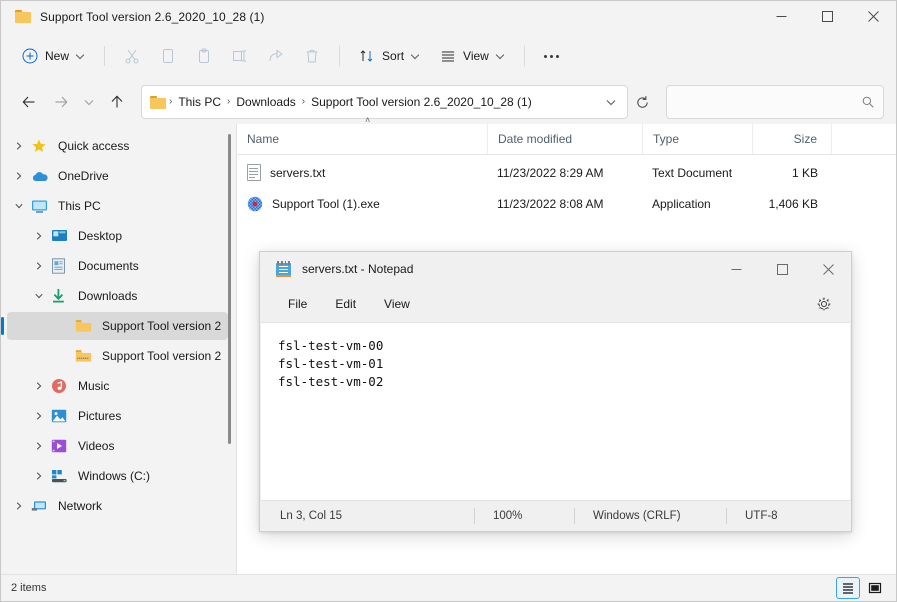 The height and width of the screenshot is (602, 897). Describe the element at coordinates (117, 356) in the screenshot. I see `sidebar-item-support-tool-zip: Support Tool version 2.6_202` at that location.